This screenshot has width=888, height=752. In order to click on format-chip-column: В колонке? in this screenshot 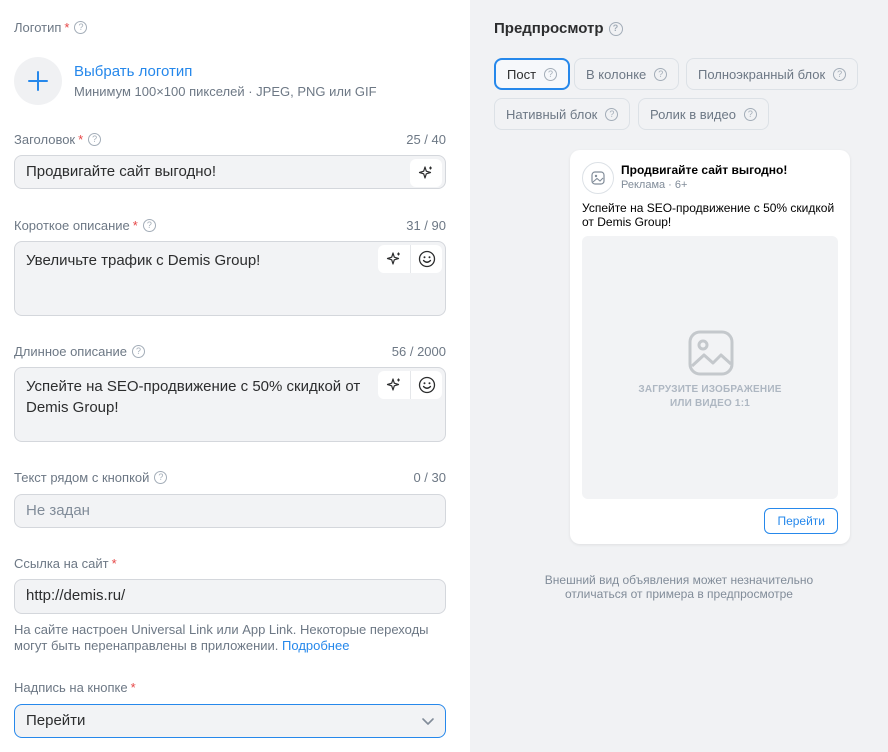, I will do `click(627, 74)`.